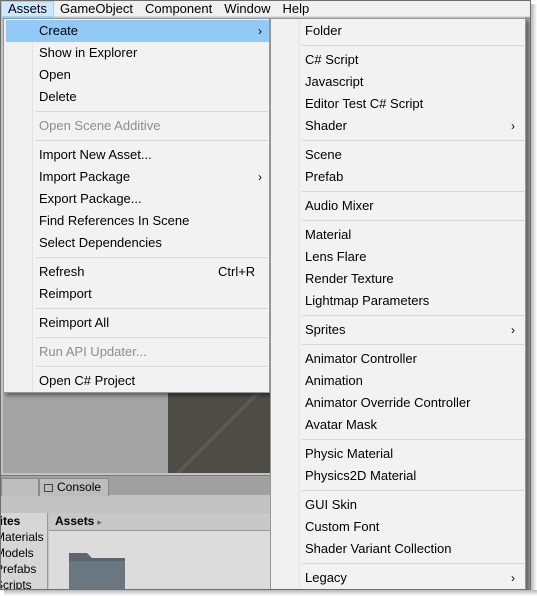 The width and height of the screenshot is (537, 596). Describe the element at coordinates (99, 522) in the screenshot. I see `breadcrumb-arrow-icon: ▸` at that location.